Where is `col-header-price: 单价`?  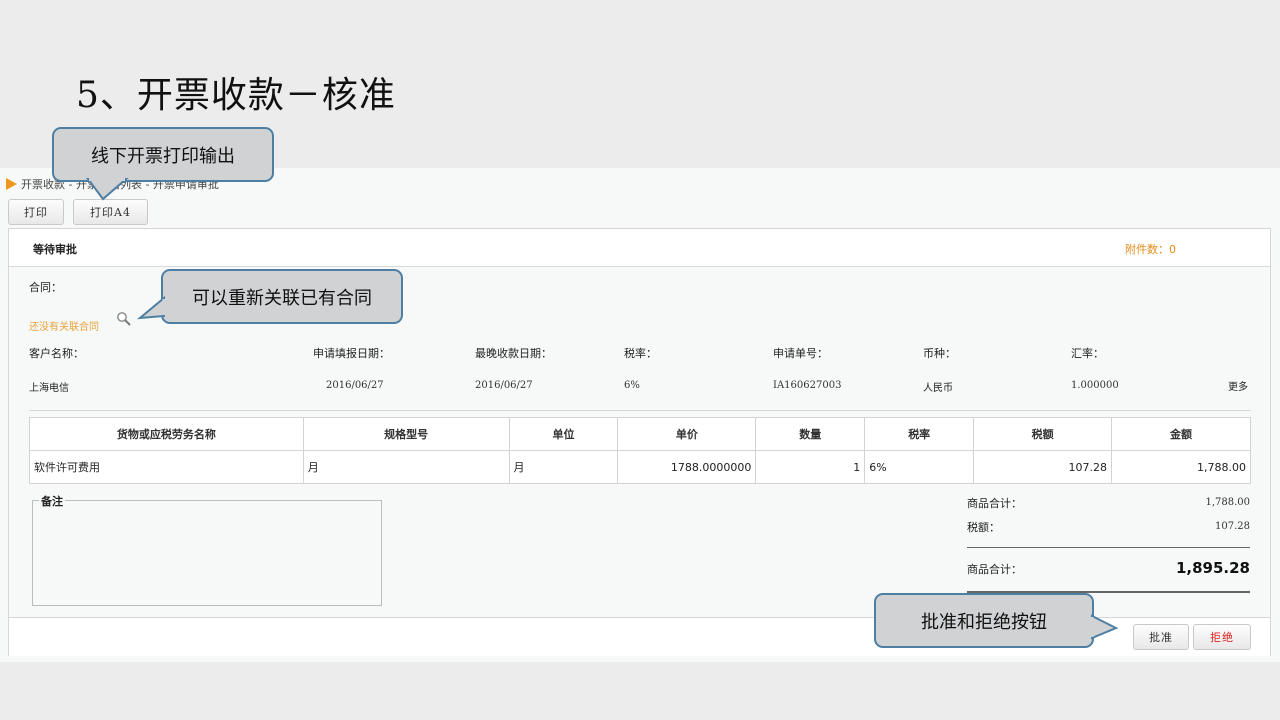
col-header-price: 单价 is located at coordinates (687, 434).